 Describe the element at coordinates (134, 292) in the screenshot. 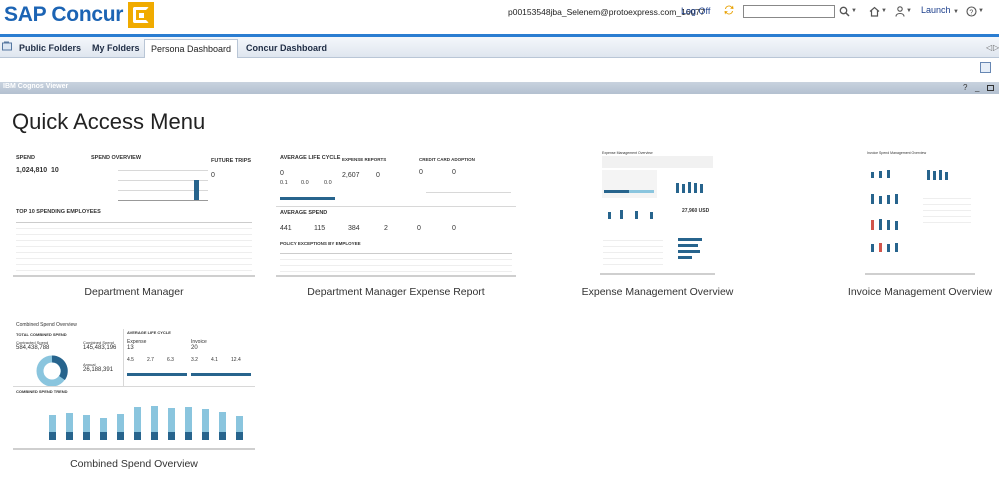

I see `tile-label: Department Manager` at that location.